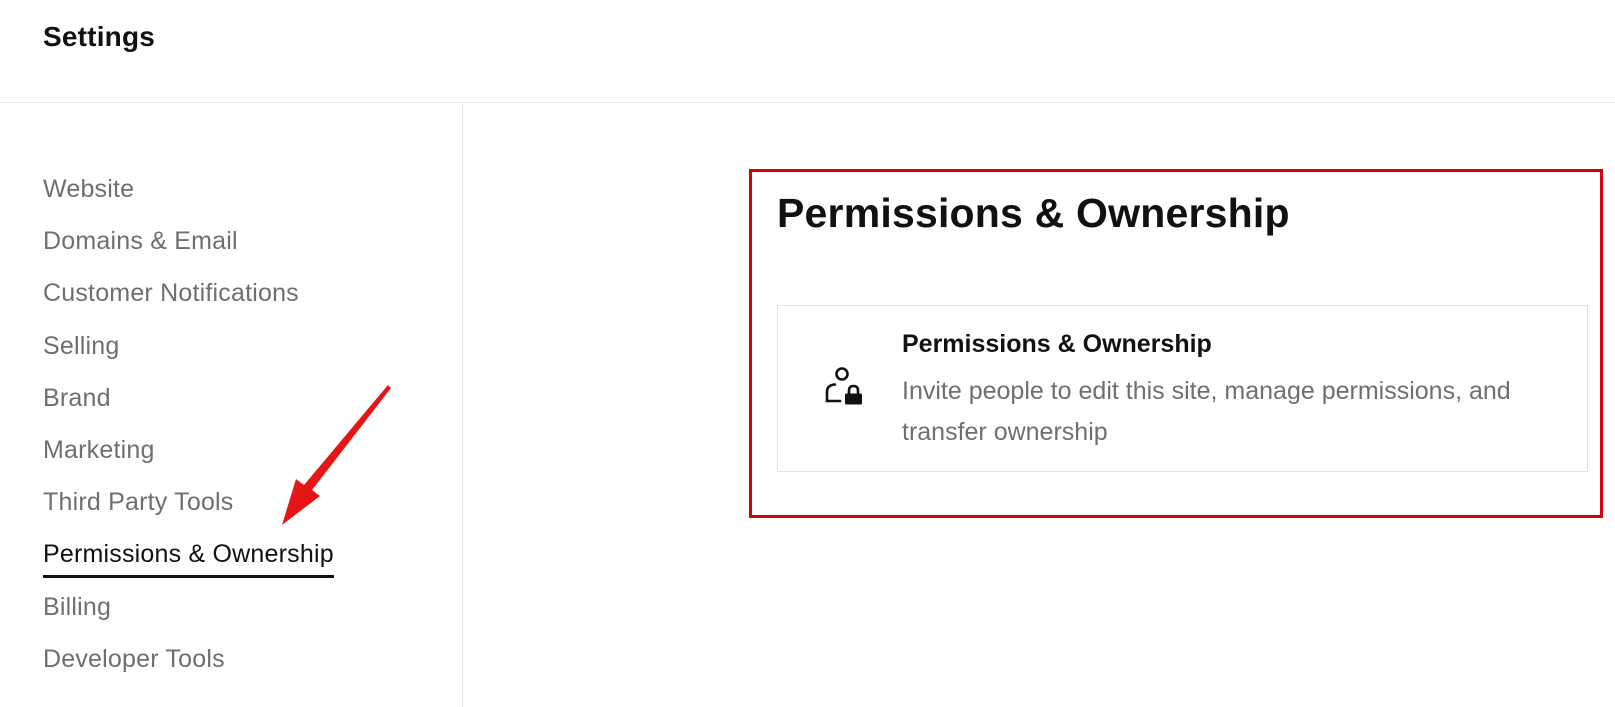 This screenshot has width=1615, height=707. I want to click on sidebar-item-website: Website, so click(88, 189).